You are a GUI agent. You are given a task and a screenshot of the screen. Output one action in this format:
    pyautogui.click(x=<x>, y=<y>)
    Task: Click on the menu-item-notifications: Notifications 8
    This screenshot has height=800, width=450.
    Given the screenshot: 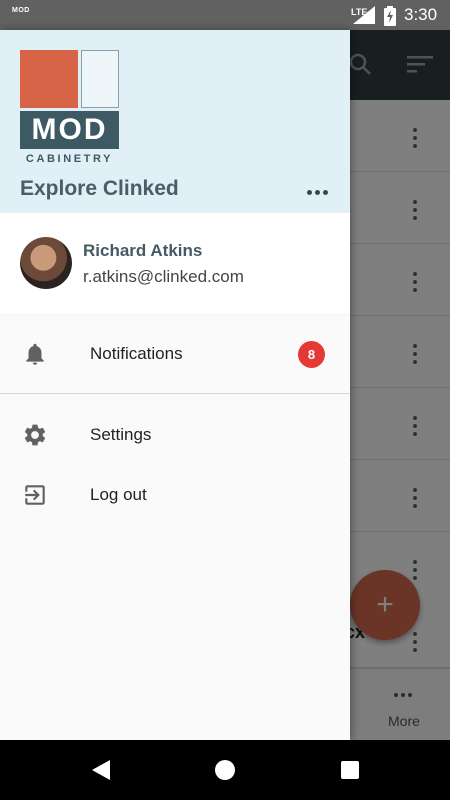 What is the action you would take?
    pyautogui.click(x=175, y=354)
    